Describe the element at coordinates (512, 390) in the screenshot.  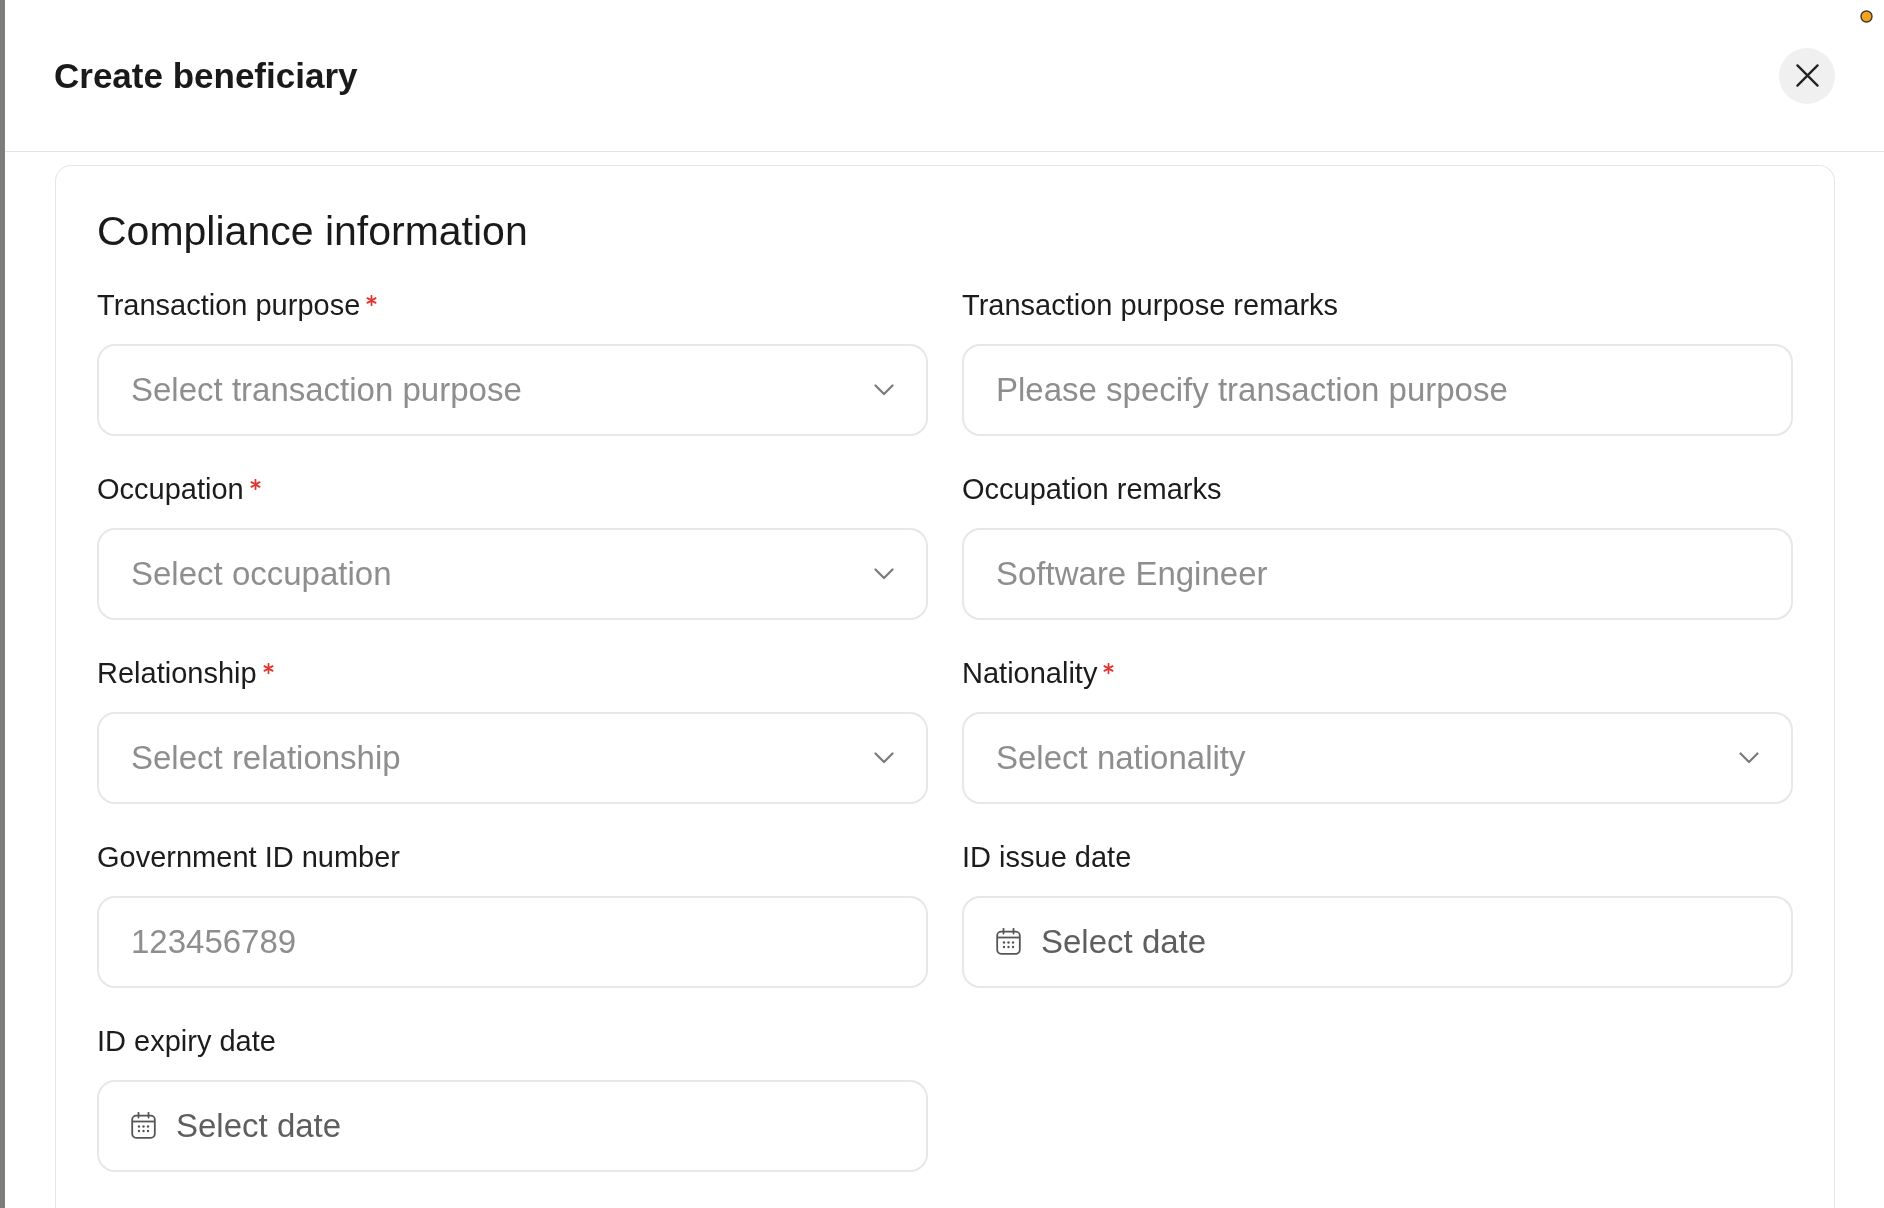
I see `dropdown-field: Select transaction purpose` at that location.